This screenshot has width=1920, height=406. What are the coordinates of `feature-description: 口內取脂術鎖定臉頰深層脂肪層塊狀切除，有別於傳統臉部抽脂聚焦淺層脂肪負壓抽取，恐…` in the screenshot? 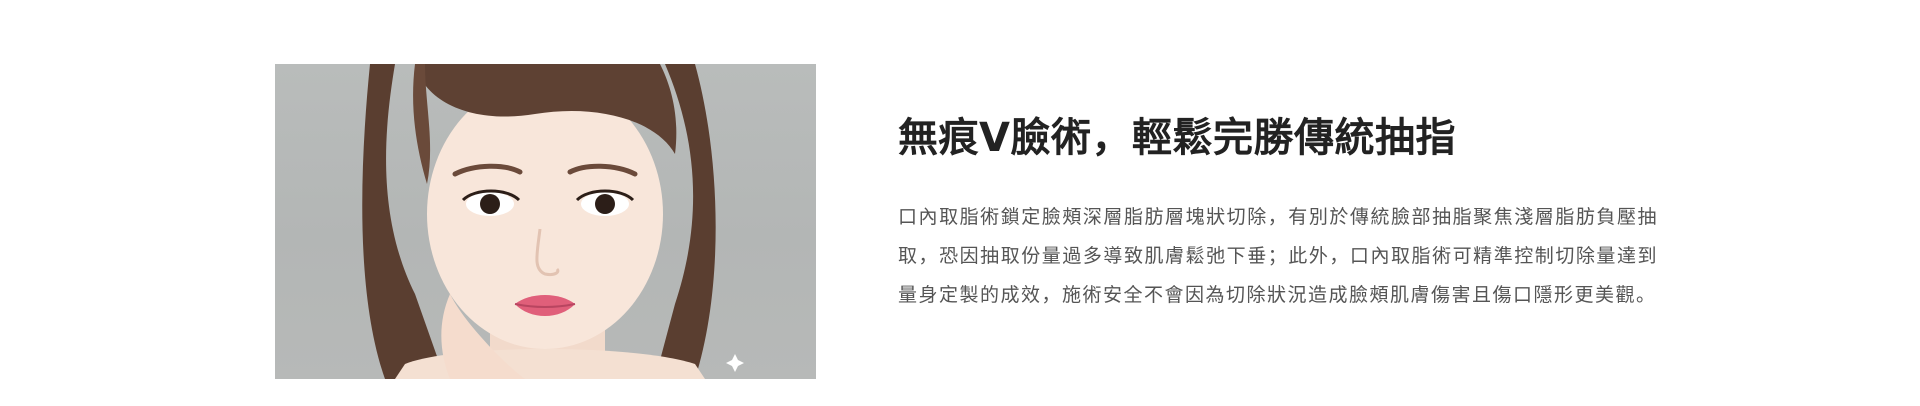 It's located at (1278, 256).